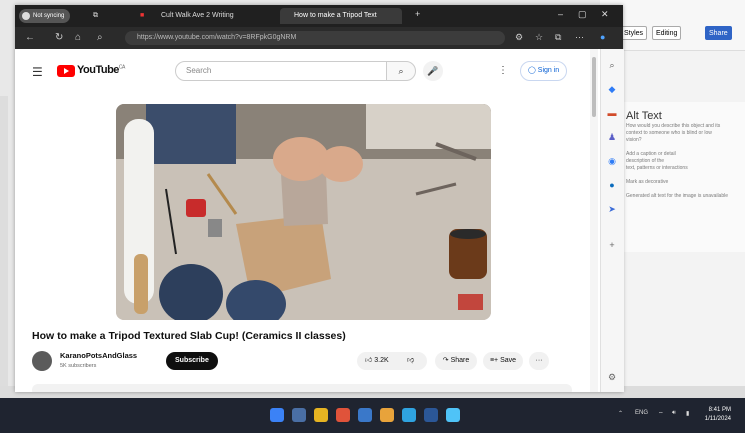 This screenshot has width=745, height=433. I want to click on maximize-icon: ▢, so click(582, 14).